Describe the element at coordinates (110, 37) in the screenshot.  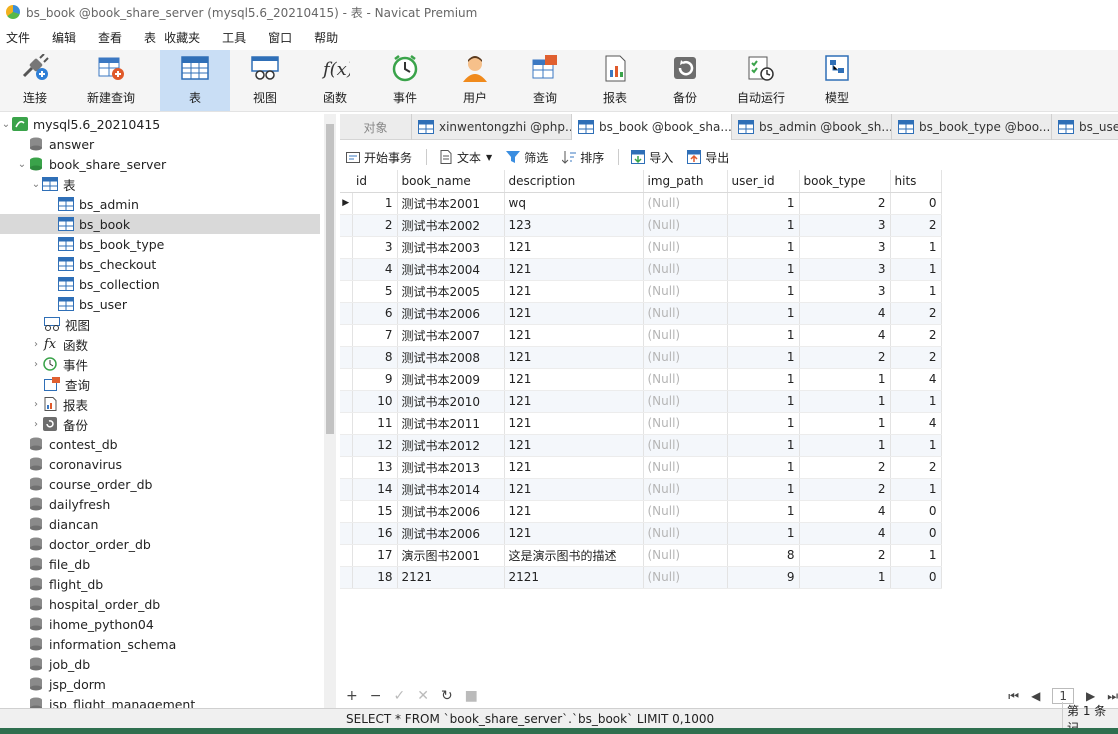
I see `menu-view: 查看` at that location.